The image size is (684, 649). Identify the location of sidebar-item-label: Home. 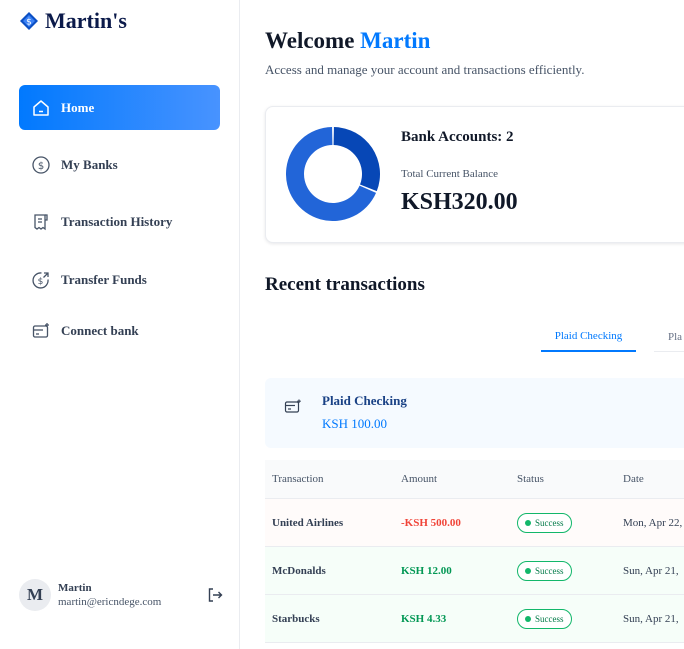
(78, 107).